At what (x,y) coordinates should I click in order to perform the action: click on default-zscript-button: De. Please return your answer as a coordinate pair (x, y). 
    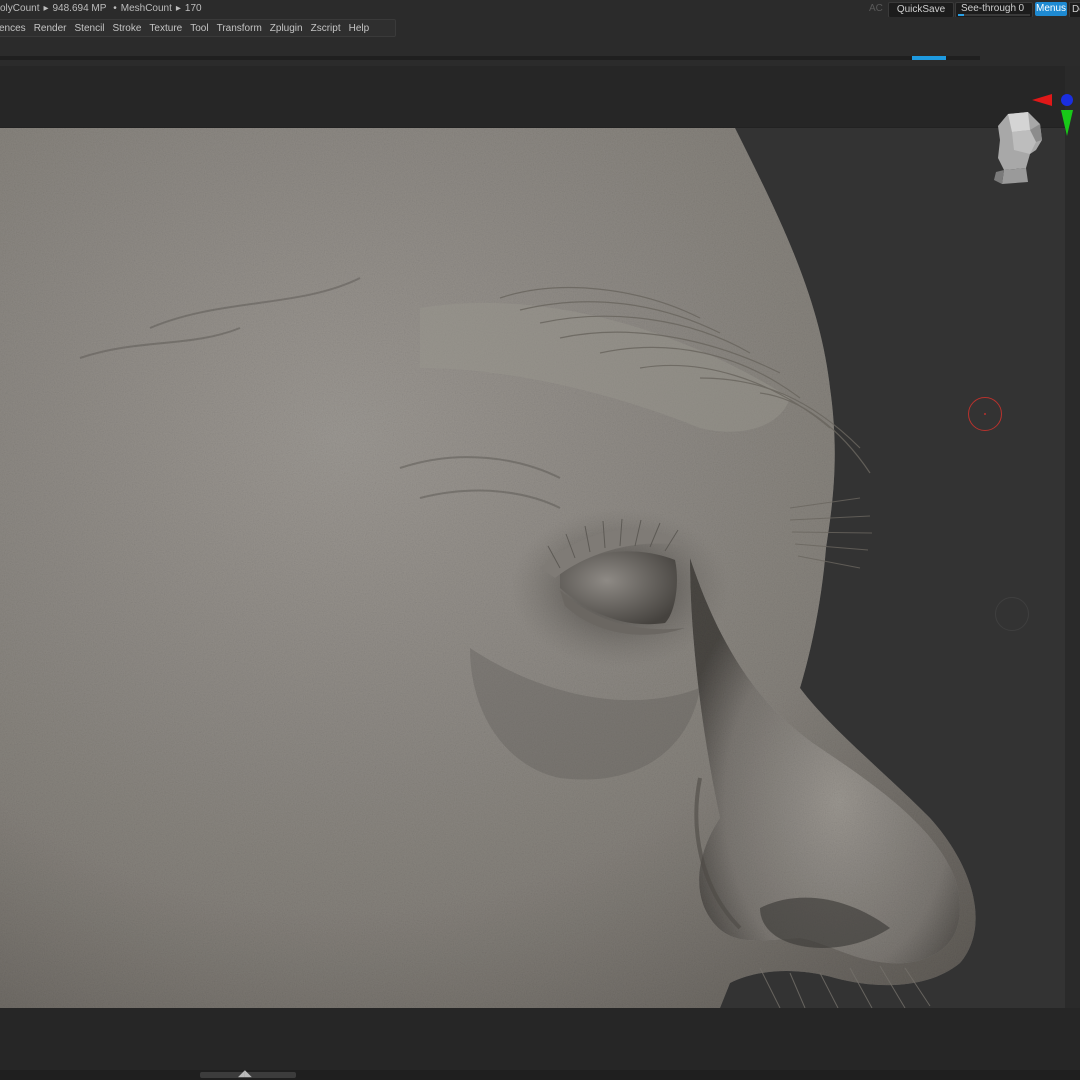
    Looking at the image, I should click on (1074, 10).